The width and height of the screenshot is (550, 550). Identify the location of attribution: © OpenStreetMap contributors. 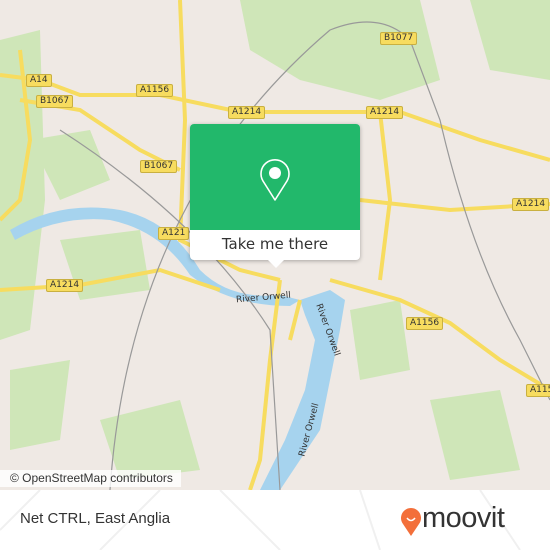
(90, 478).